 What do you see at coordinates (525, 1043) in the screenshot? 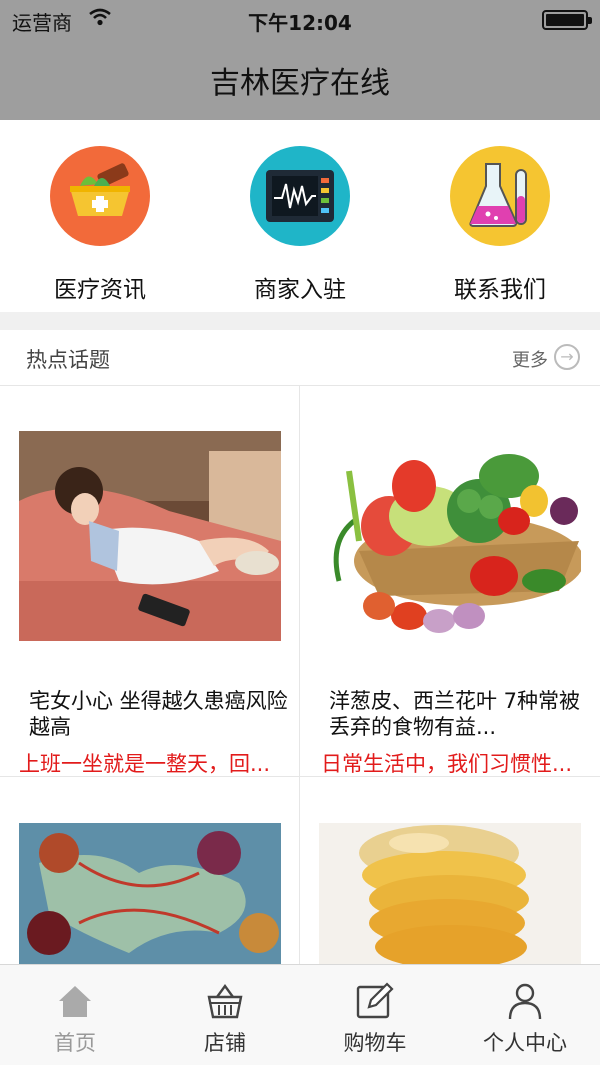
I see `tab-label: 个人中心` at bounding box center [525, 1043].